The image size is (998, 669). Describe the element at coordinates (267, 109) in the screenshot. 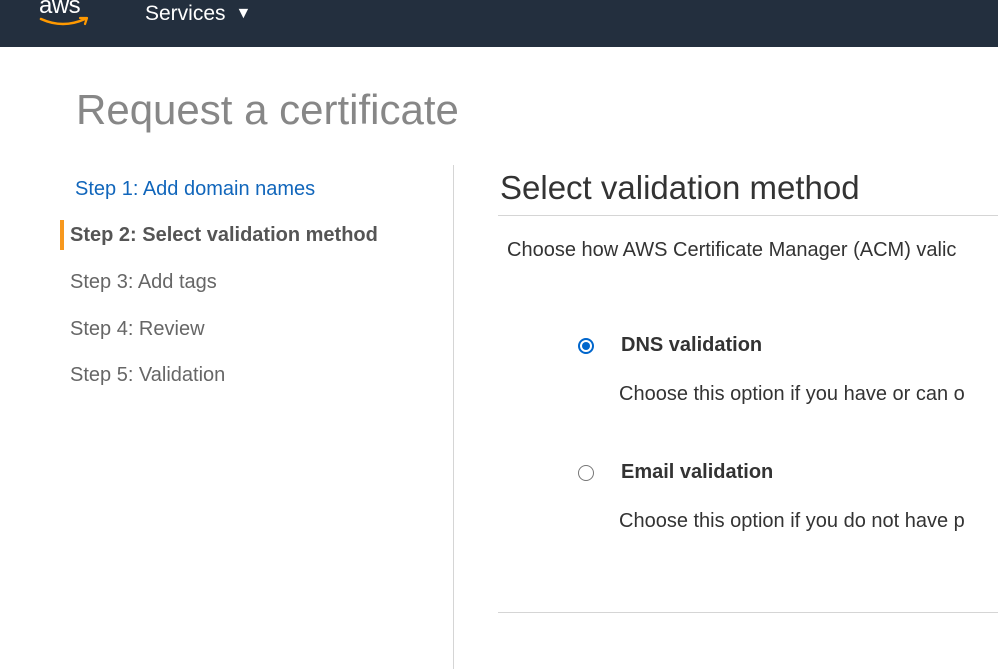

I see `page-title: Request a certificate` at that location.